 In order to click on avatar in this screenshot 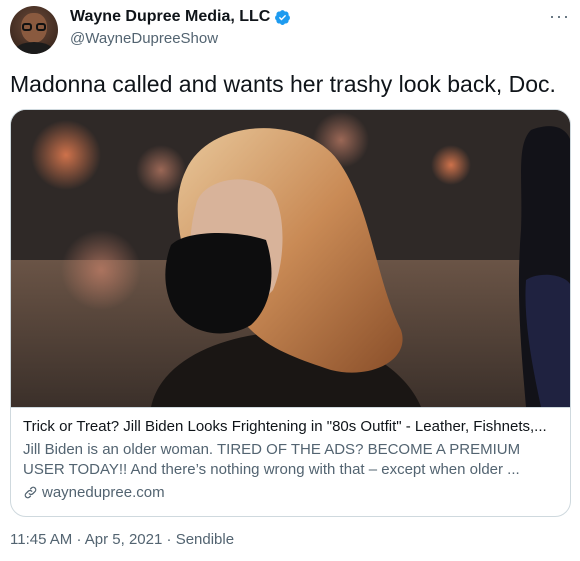, I will do `click(34, 30)`.